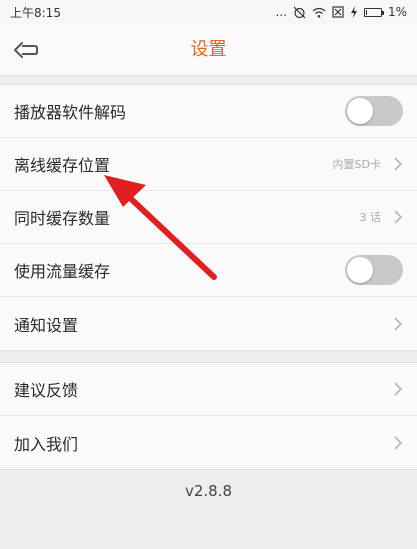 This screenshot has width=417, height=549. I want to click on setting-label: 播放器软件解码, so click(70, 112).